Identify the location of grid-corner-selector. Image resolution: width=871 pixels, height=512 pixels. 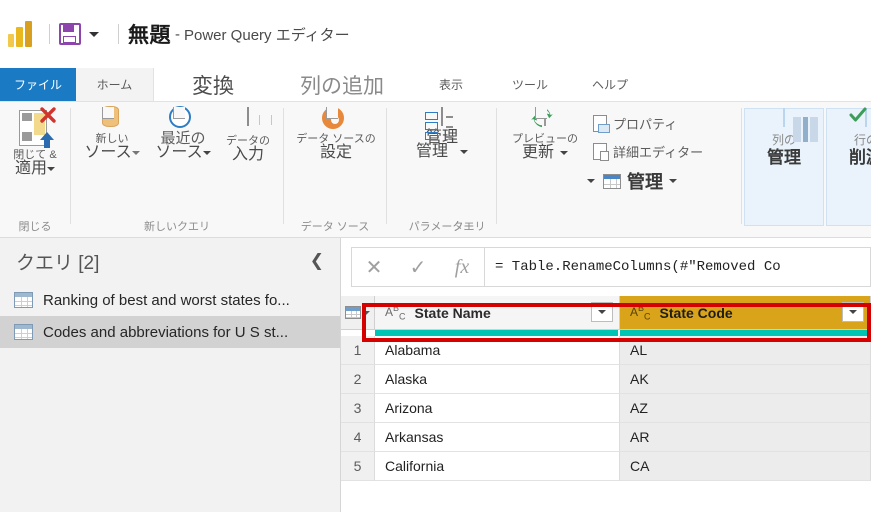
(358, 313).